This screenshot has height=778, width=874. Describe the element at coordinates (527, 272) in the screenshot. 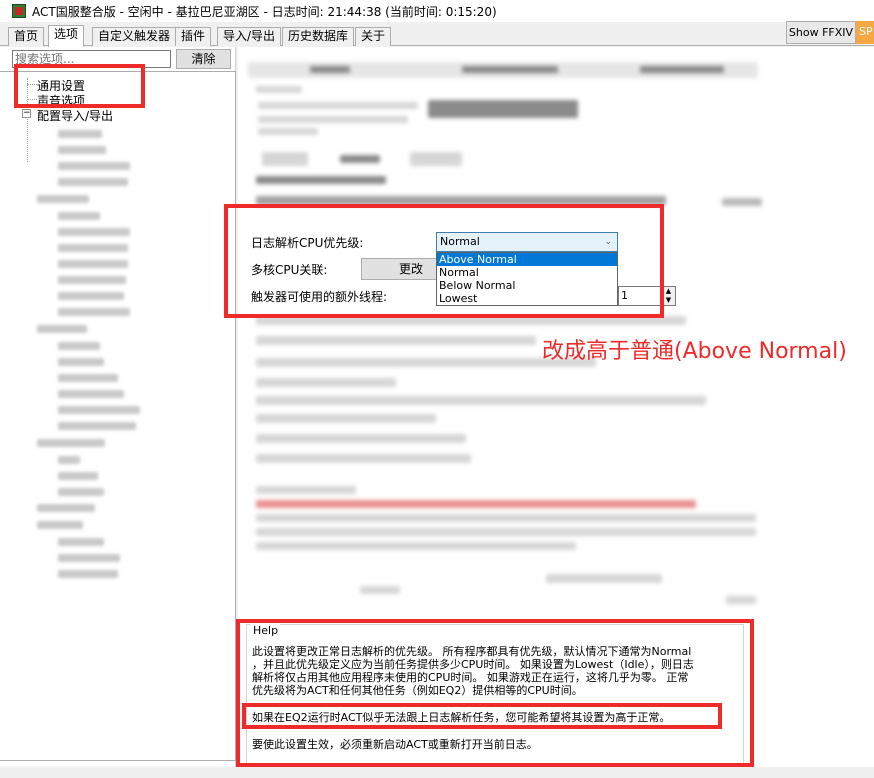

I see `option-normal: Normal` at that location.